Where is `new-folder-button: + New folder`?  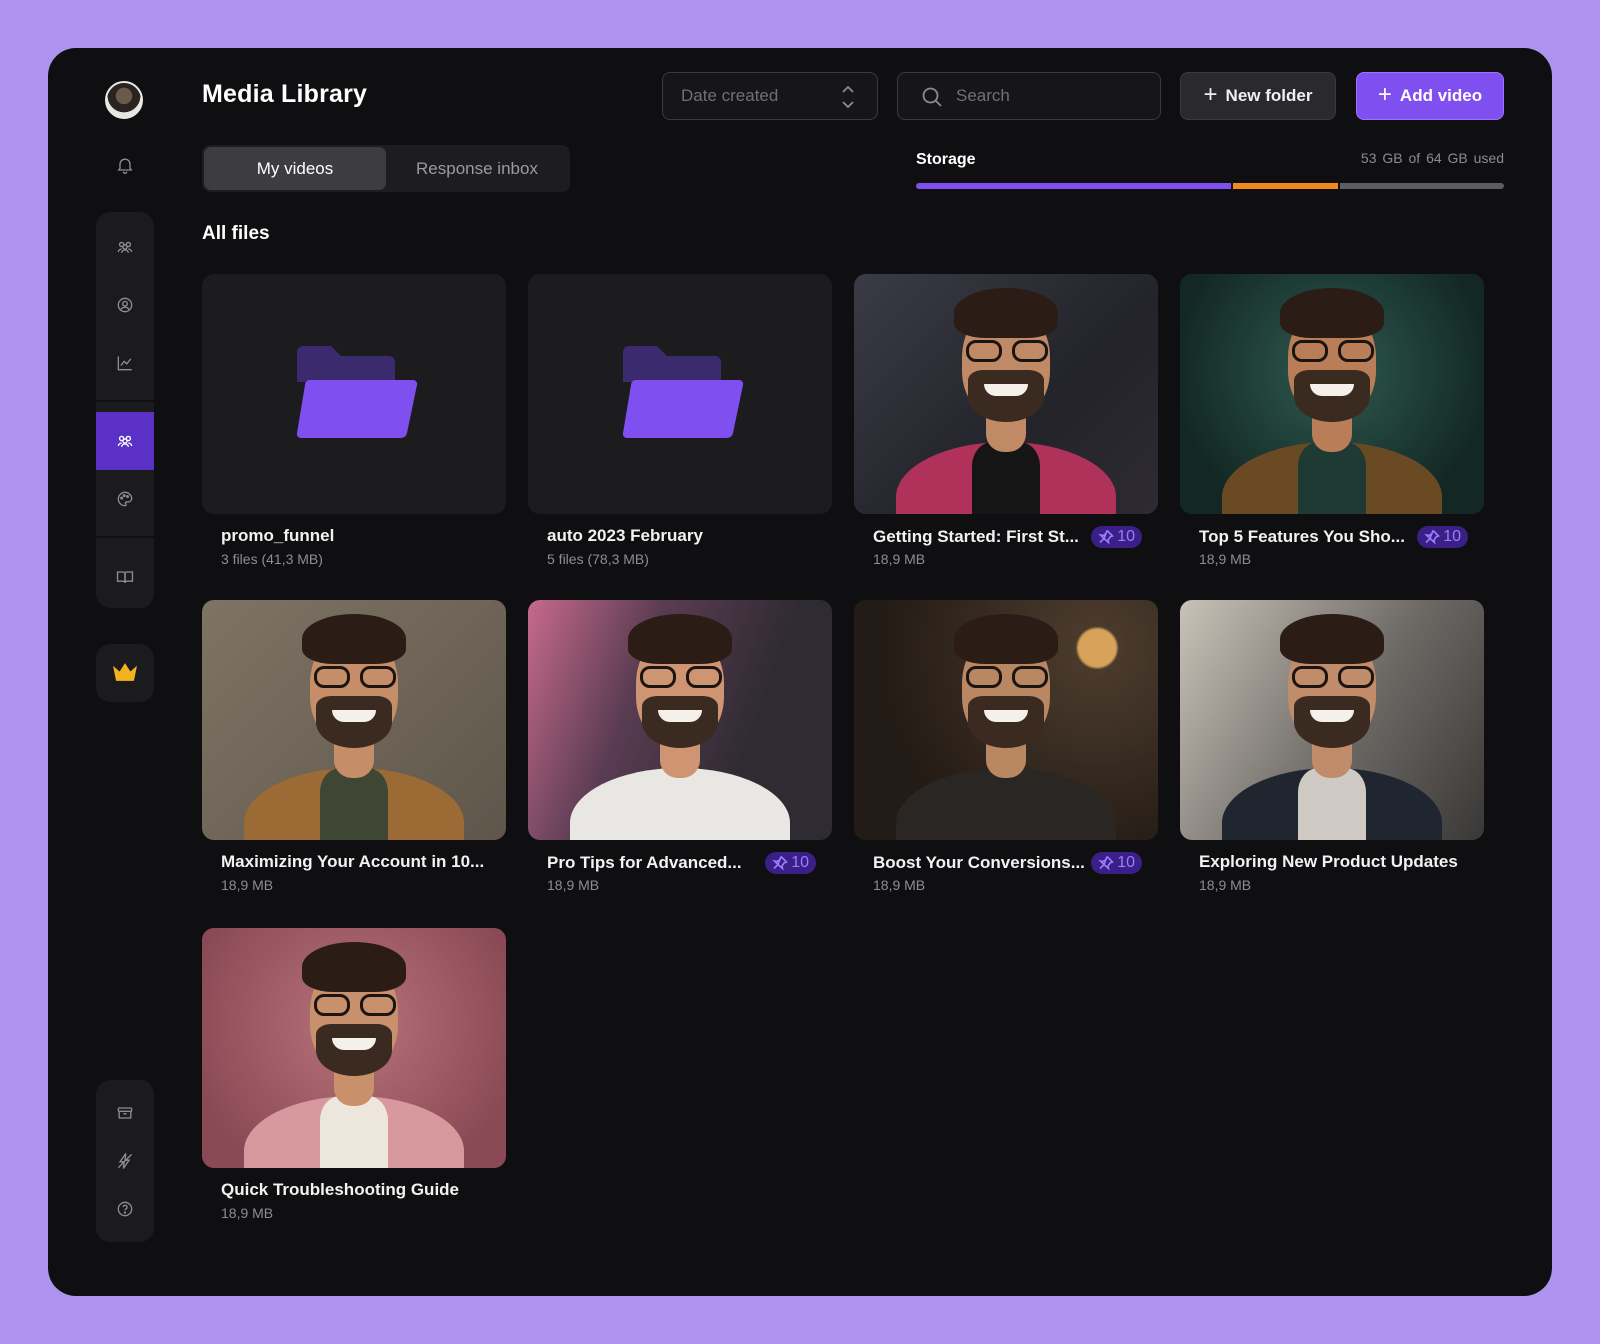
new-folder-button: + New folder is located at coordinates (1258, 96).